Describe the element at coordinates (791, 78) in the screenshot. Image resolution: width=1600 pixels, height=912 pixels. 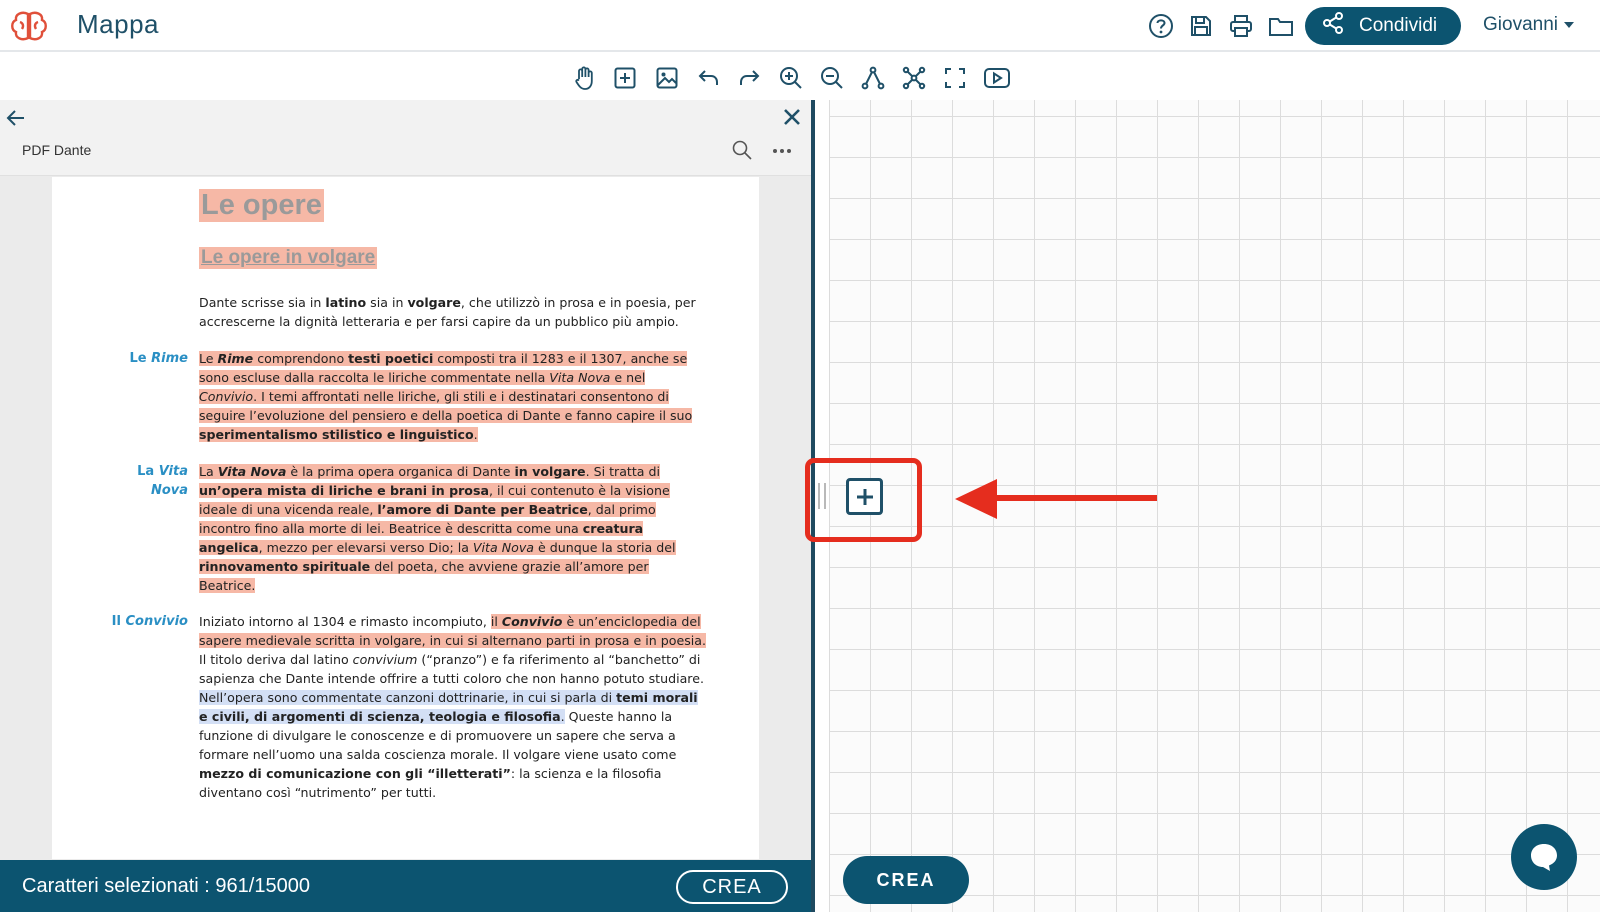
I see `zoom-in-icon` at that location.